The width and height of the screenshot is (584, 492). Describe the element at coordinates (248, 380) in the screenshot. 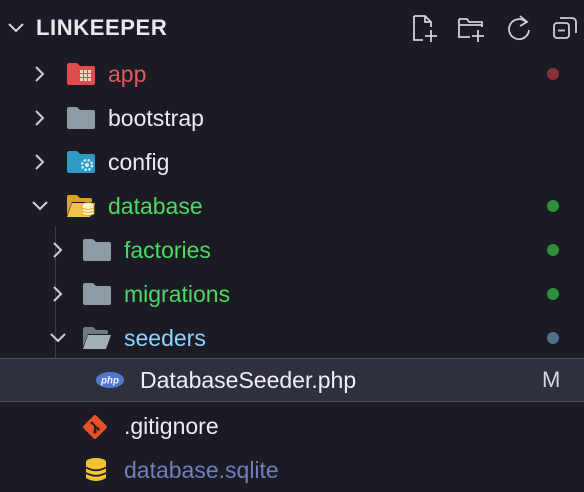

I see `tree-item-label: DatabaseSeeder.php` at that location.